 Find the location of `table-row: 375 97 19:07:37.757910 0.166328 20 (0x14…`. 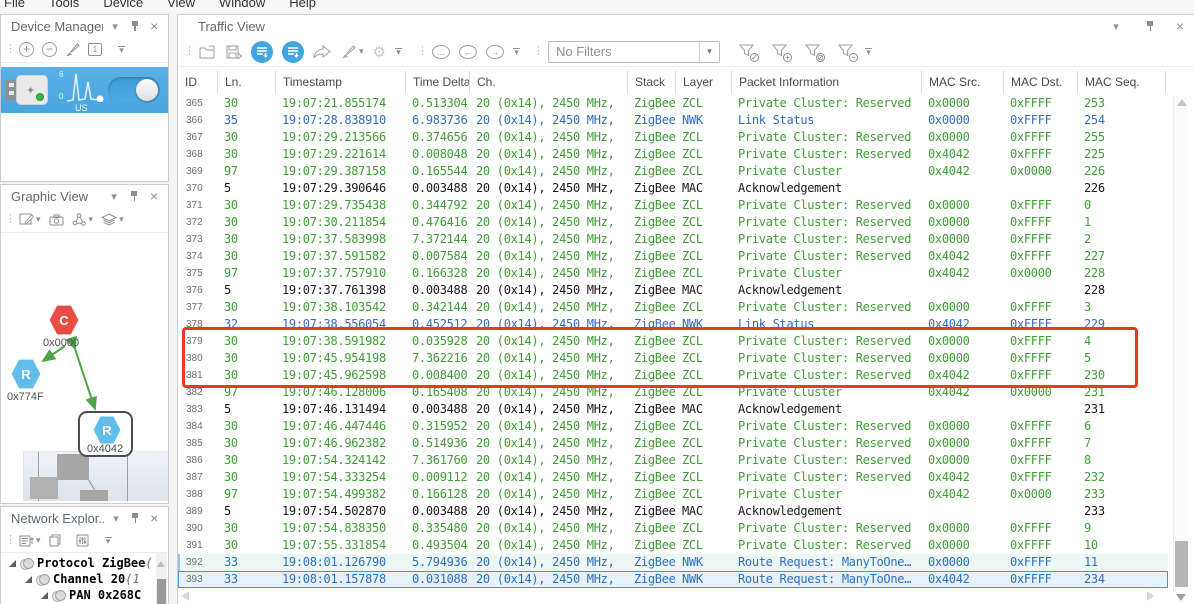

table-row: 375 97 19:07:37.757910 0.166328 20 (0x14… is located at coordinates (673, 273).